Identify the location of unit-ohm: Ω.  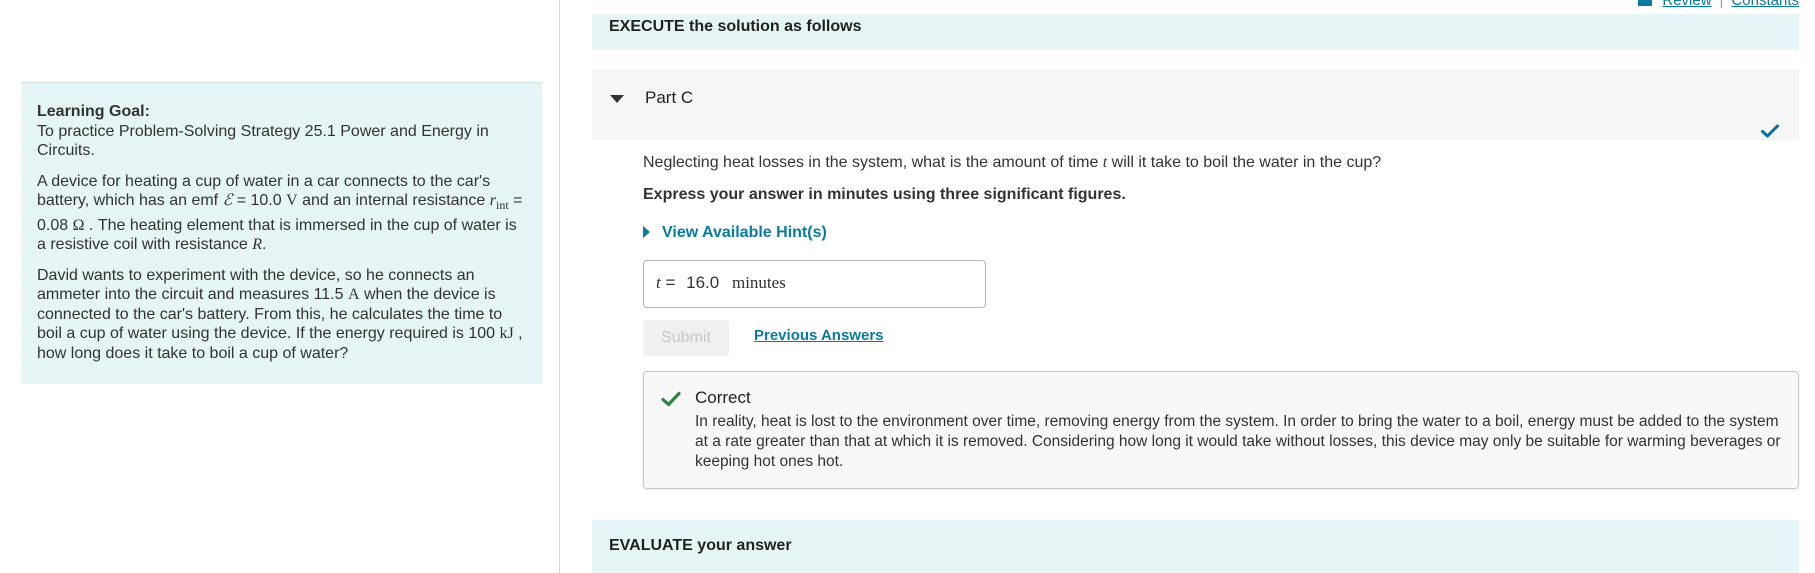
(78, 225).